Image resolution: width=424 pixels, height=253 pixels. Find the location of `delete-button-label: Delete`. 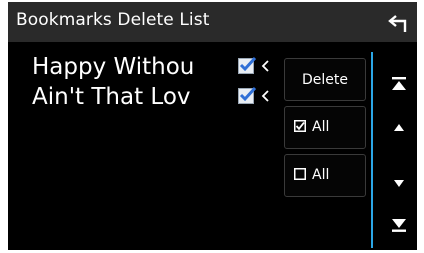

delete-button-label: Delete is located at coordinates (325, 80).